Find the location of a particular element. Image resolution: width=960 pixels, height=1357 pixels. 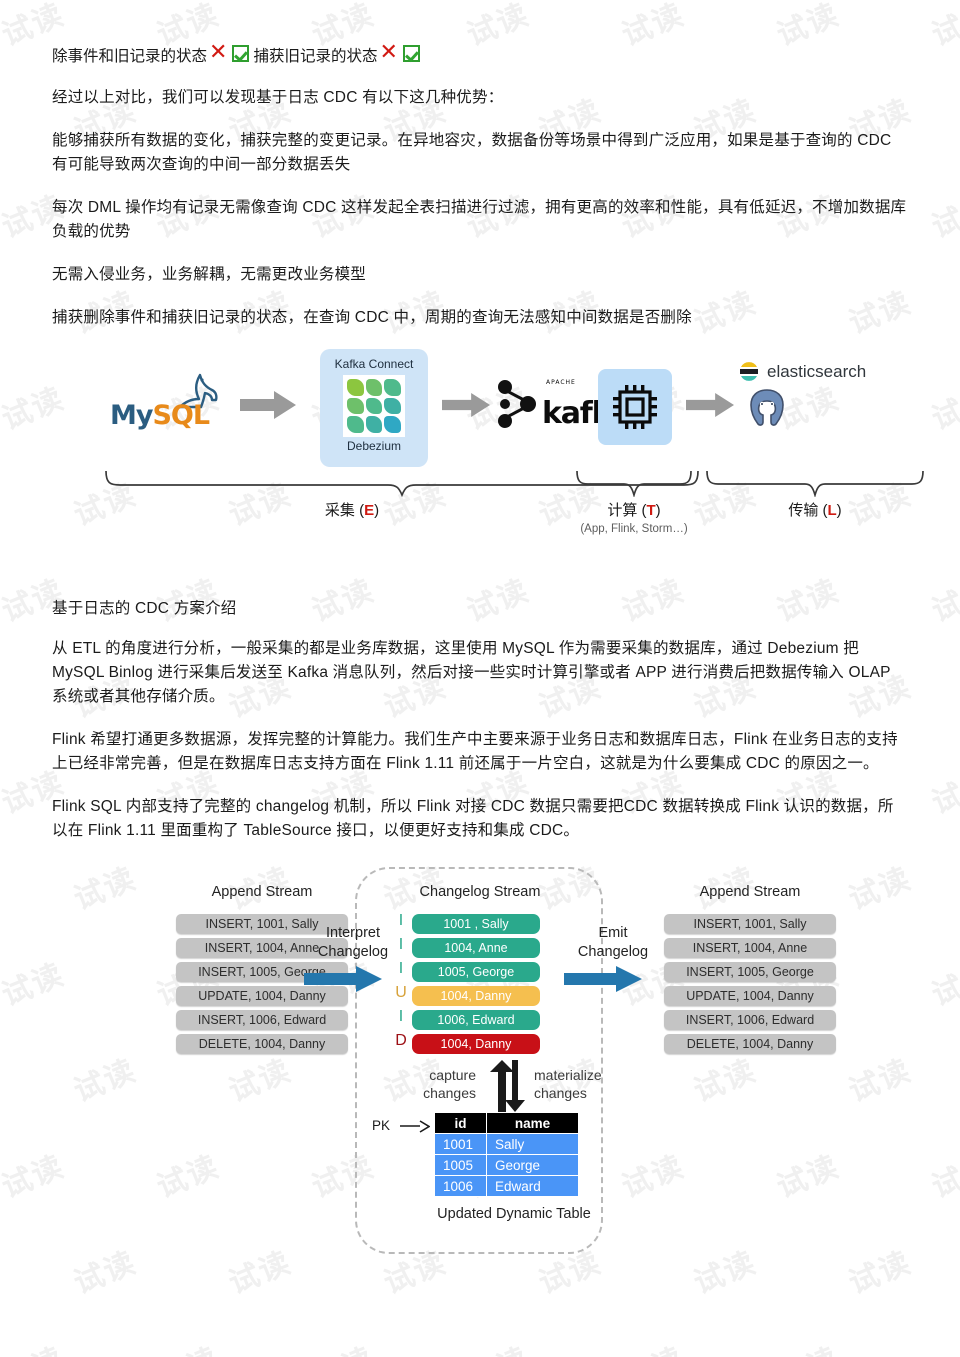

emit-line-2: Changelog is located at coordinates (613, 952).